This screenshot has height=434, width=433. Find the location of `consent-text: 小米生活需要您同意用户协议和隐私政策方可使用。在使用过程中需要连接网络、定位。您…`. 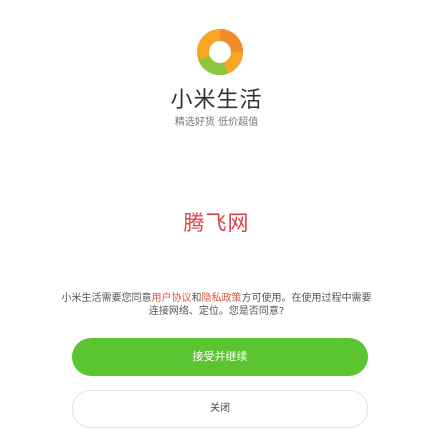

consent-text: 小米生活需要您同意用户协议和隐私政策方可使用。在使用过程中需要连接网络、定位。您… is located at coordinates (216, 305).